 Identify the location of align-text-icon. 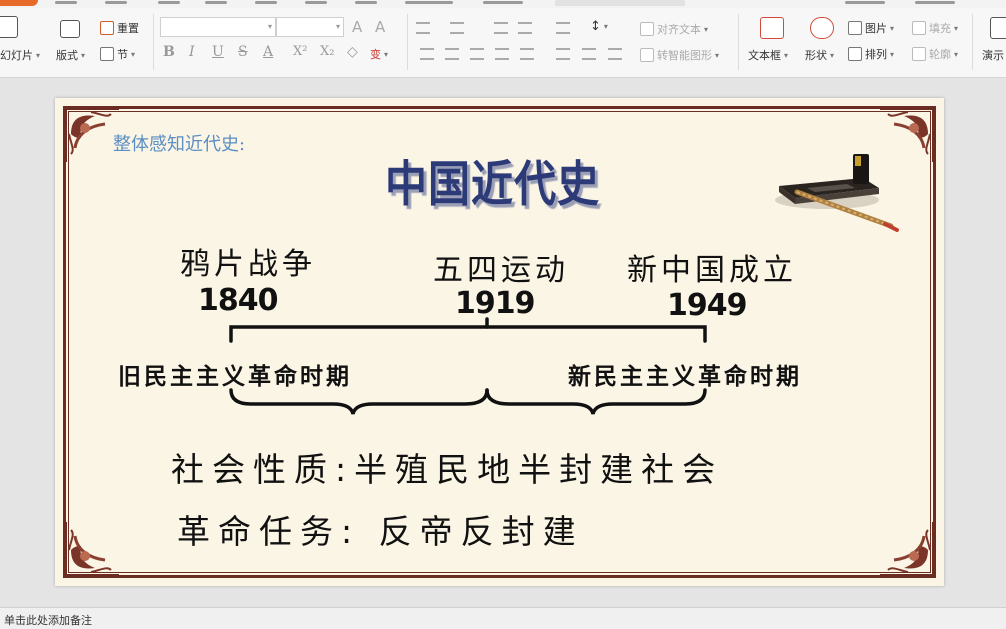
(647, 29).